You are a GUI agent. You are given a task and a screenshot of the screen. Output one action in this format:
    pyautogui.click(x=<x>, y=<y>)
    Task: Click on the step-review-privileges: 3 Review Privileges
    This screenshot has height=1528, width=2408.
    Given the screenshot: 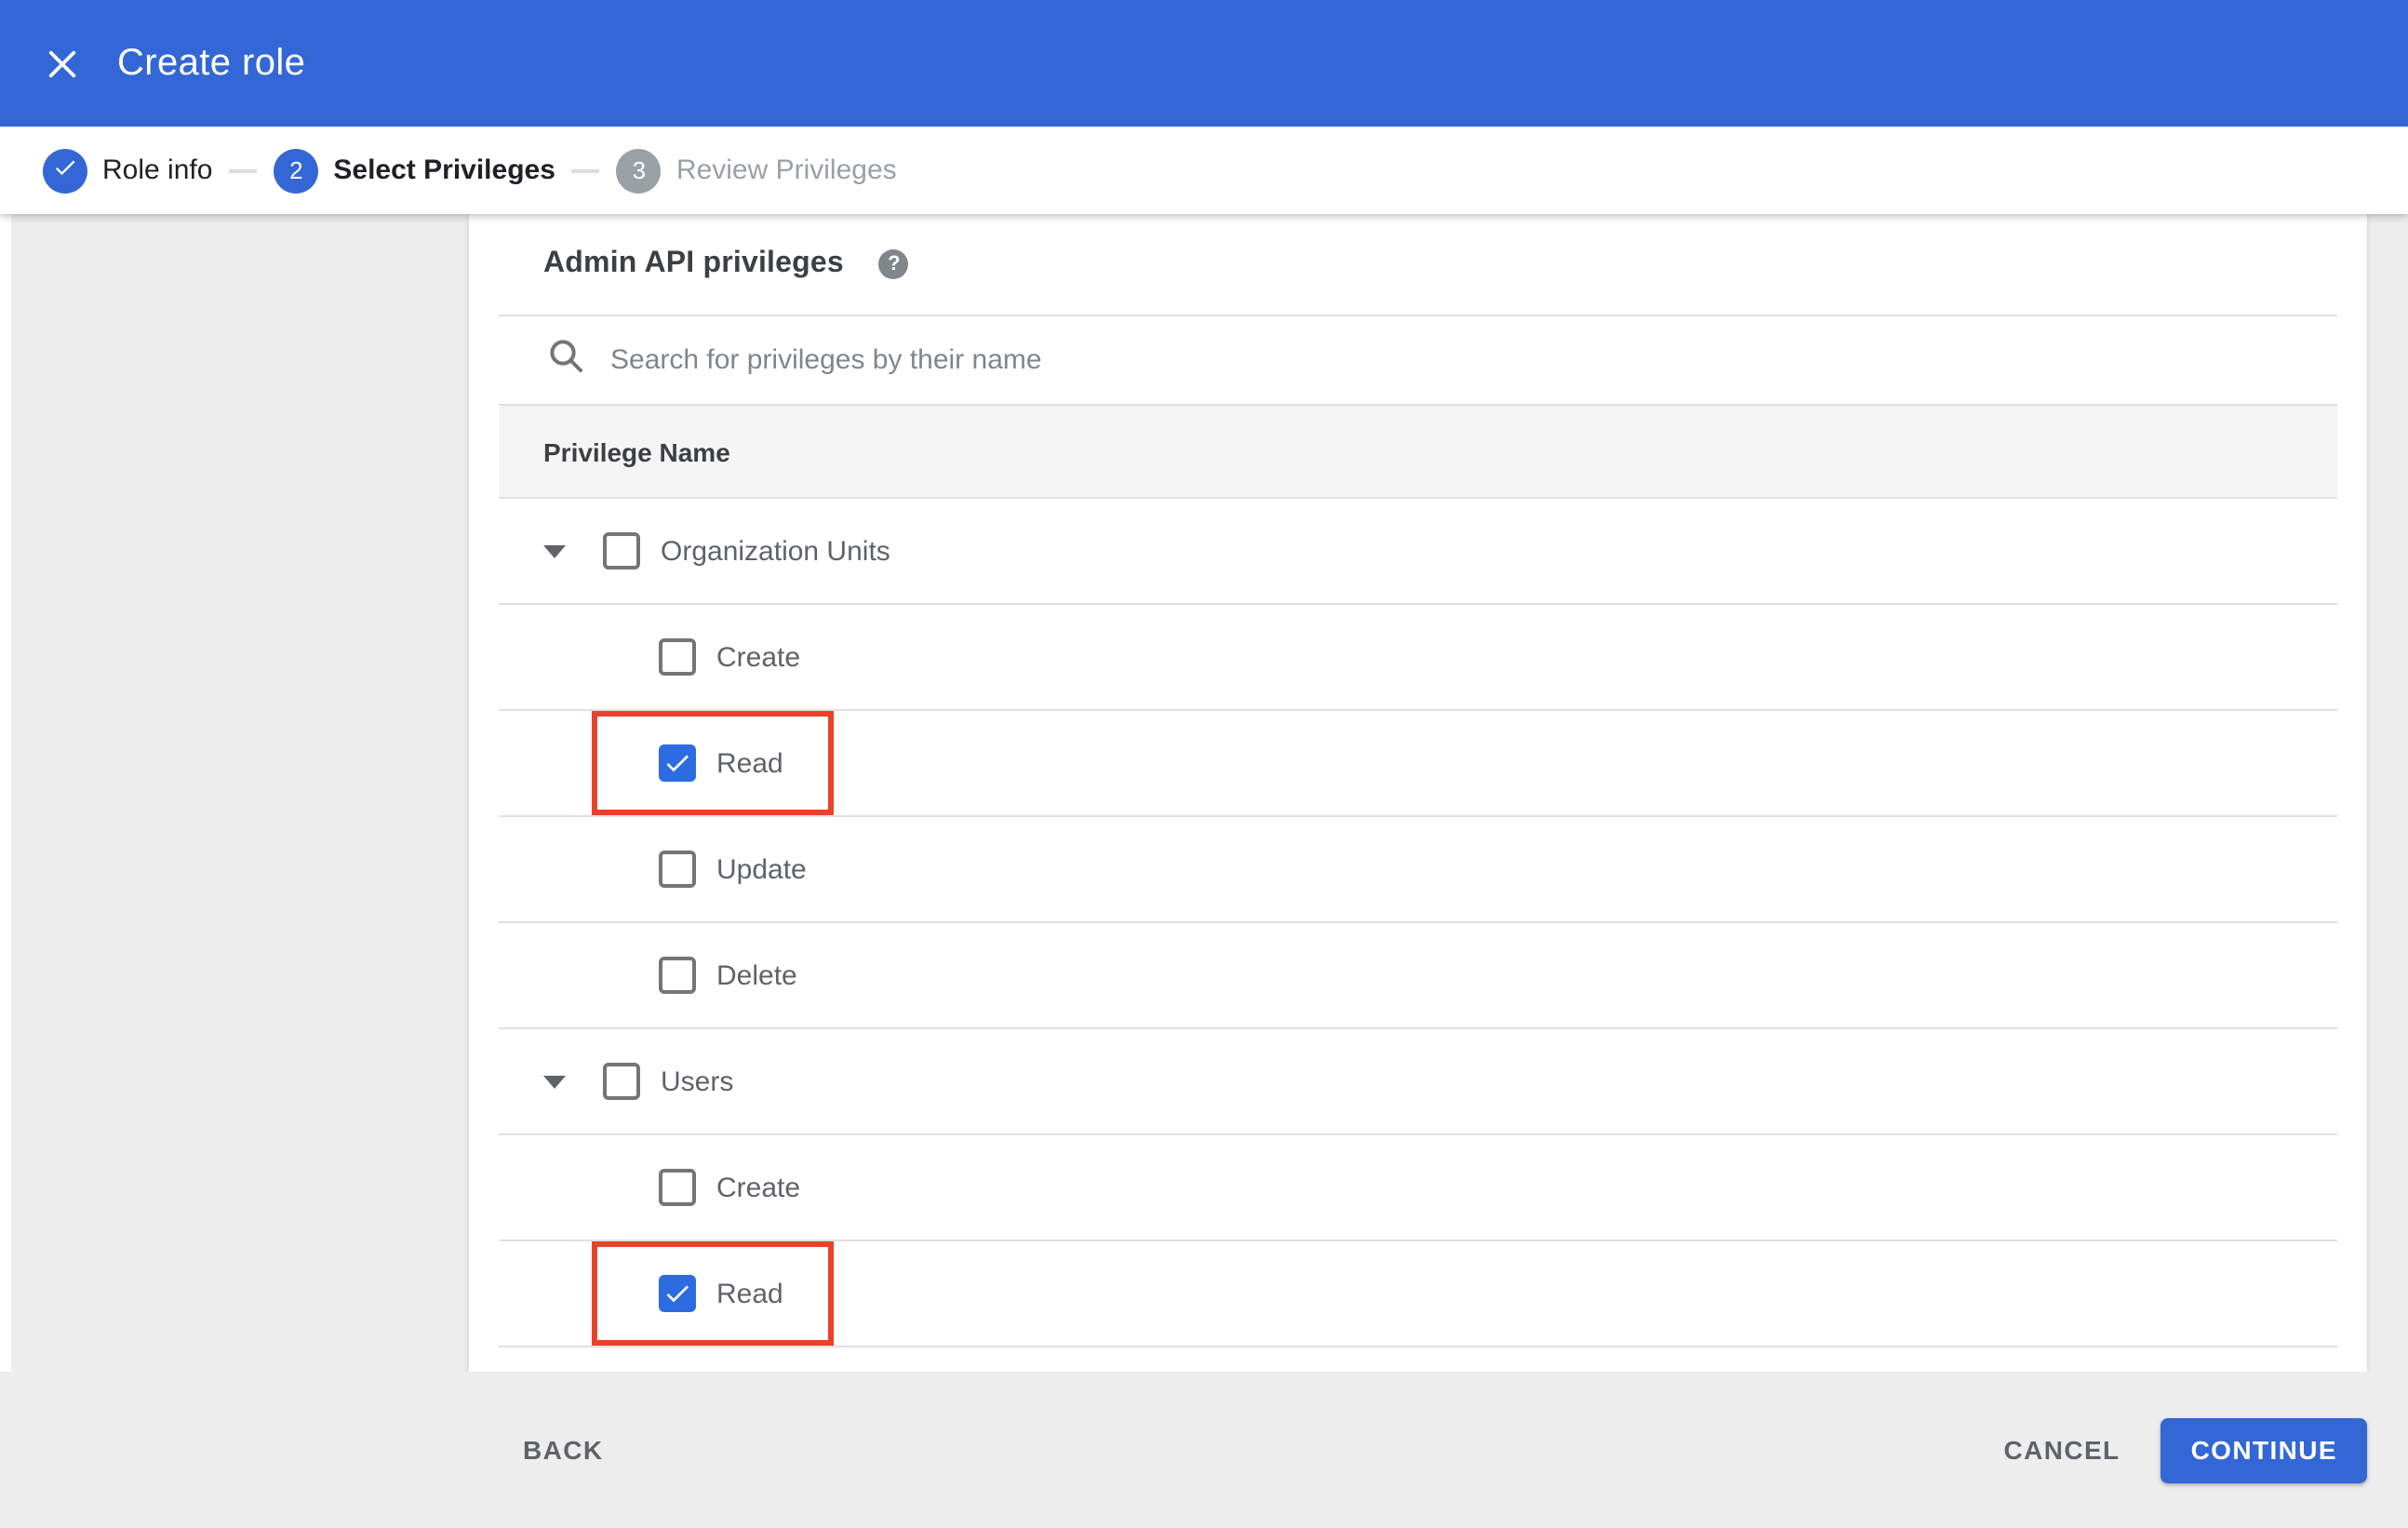 What is the action you would take?
    pyautogui.click(x=757, y=170)
    